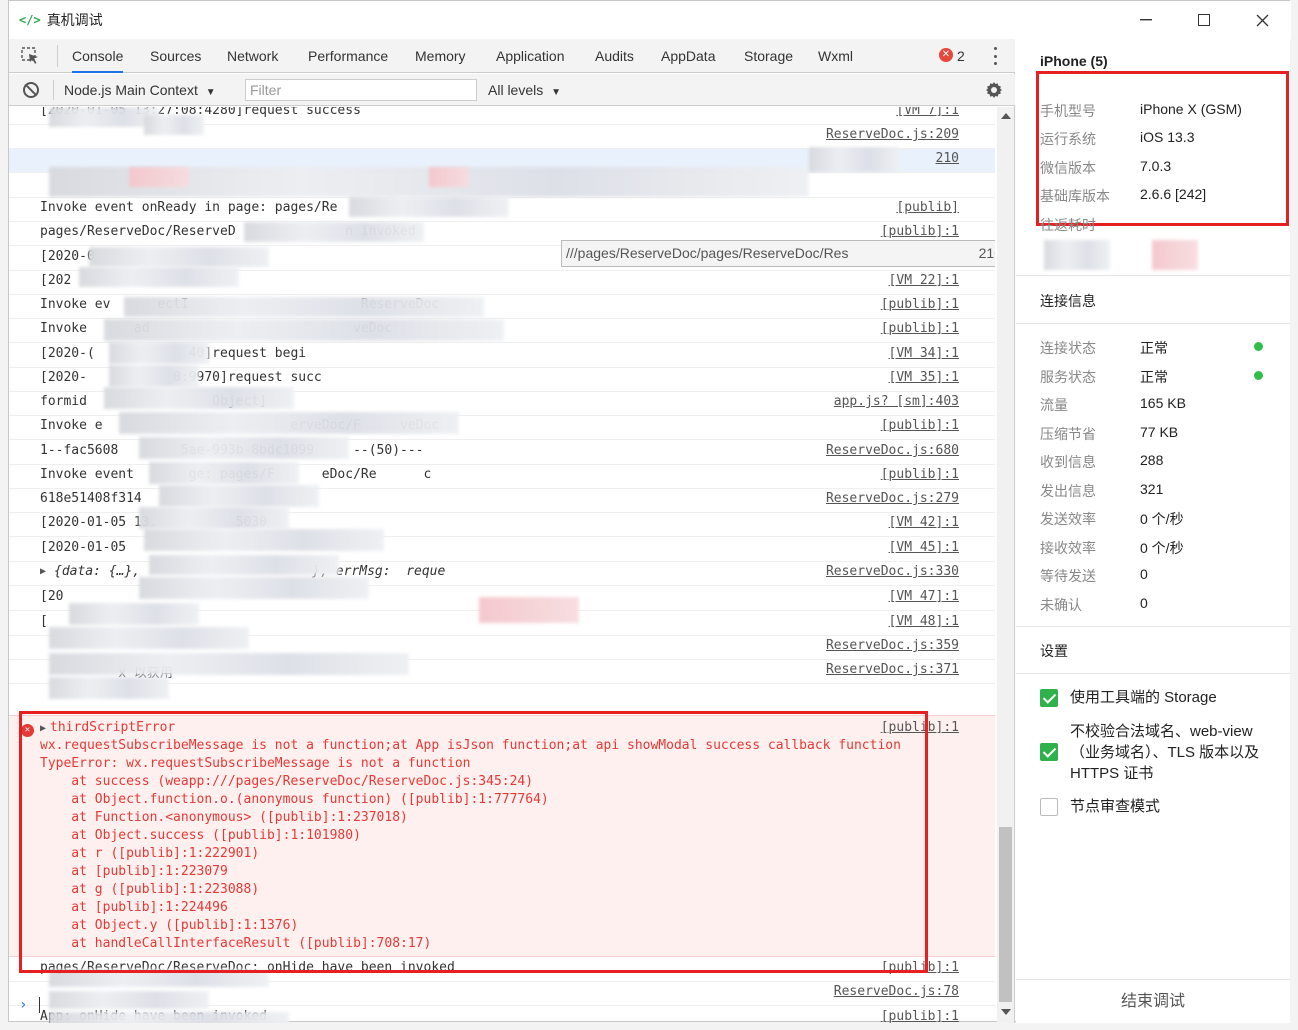  What do you see at coordinates (56, 280) in the screenshot?
I see `console-message: [202` at bounding box center [56, 280].